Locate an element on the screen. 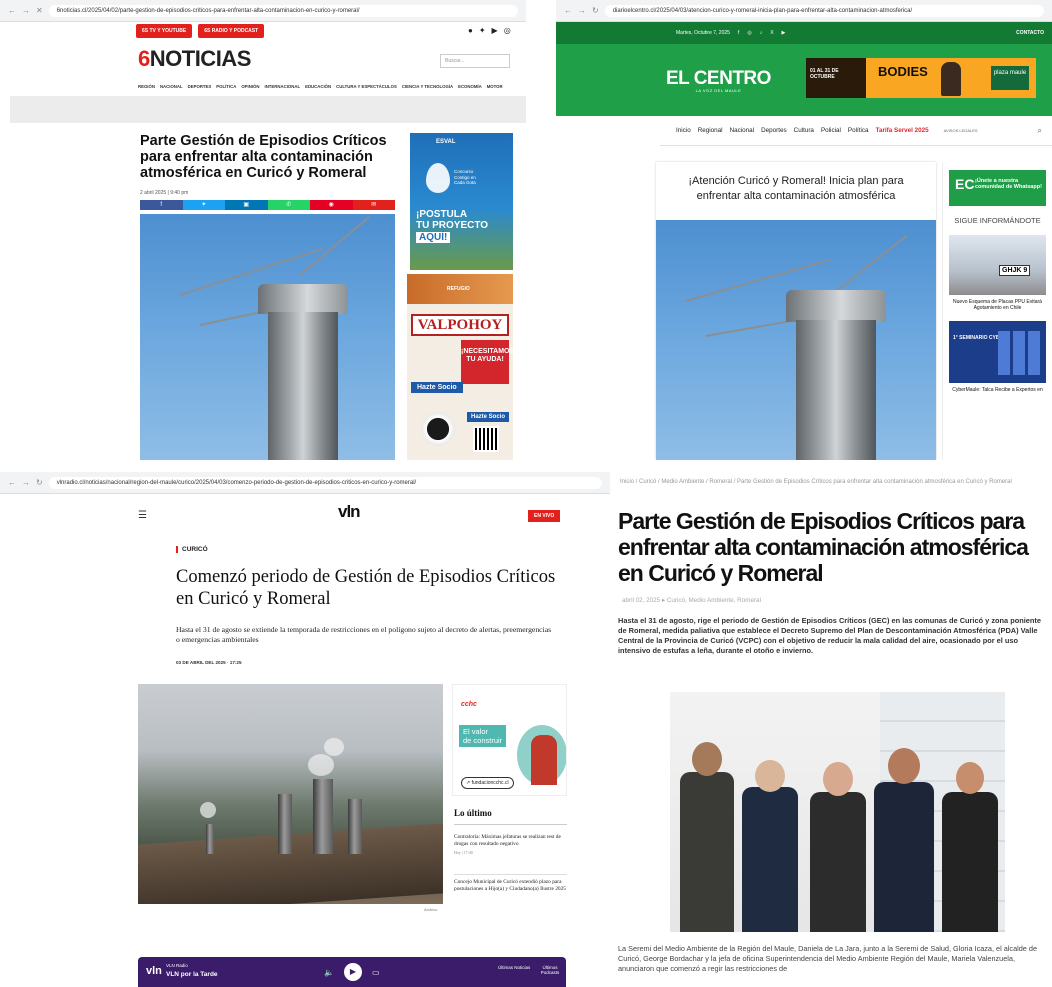 The image size is (1052, 987). share-twitter-icon: ✦ is located at coordinates (203, 205).